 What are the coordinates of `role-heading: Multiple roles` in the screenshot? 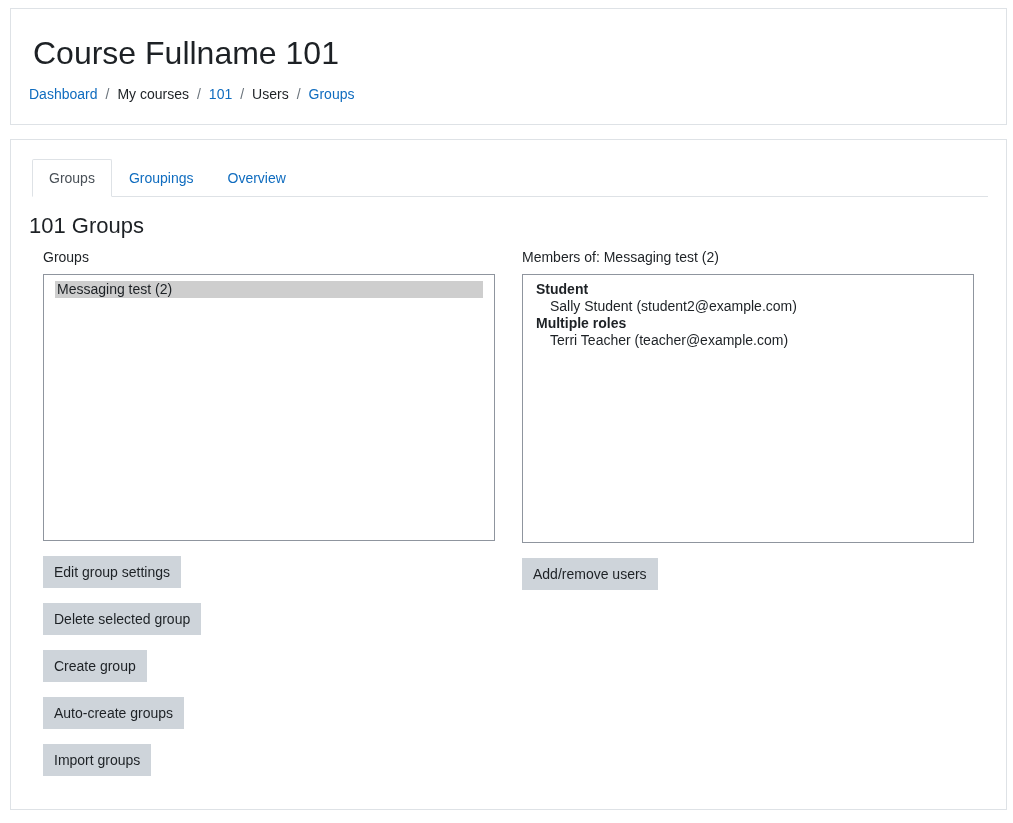 It's located at (582, 323).